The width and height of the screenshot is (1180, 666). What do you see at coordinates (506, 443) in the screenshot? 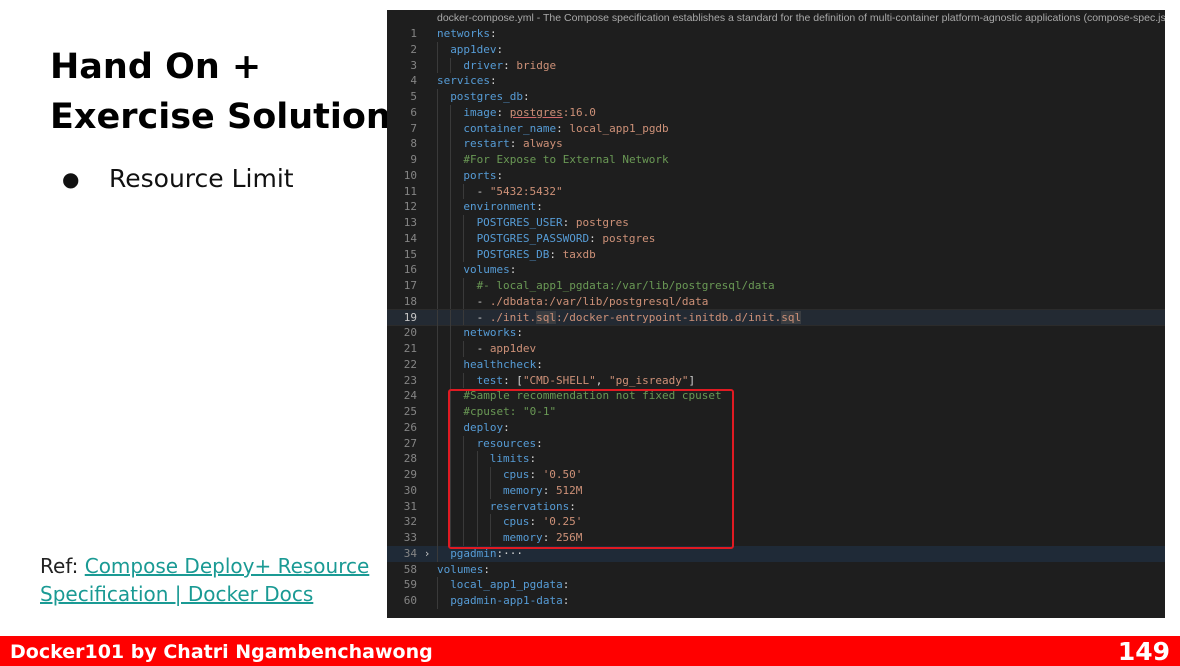
I see `yaml-key: resources` at bounding box center [506, 443].